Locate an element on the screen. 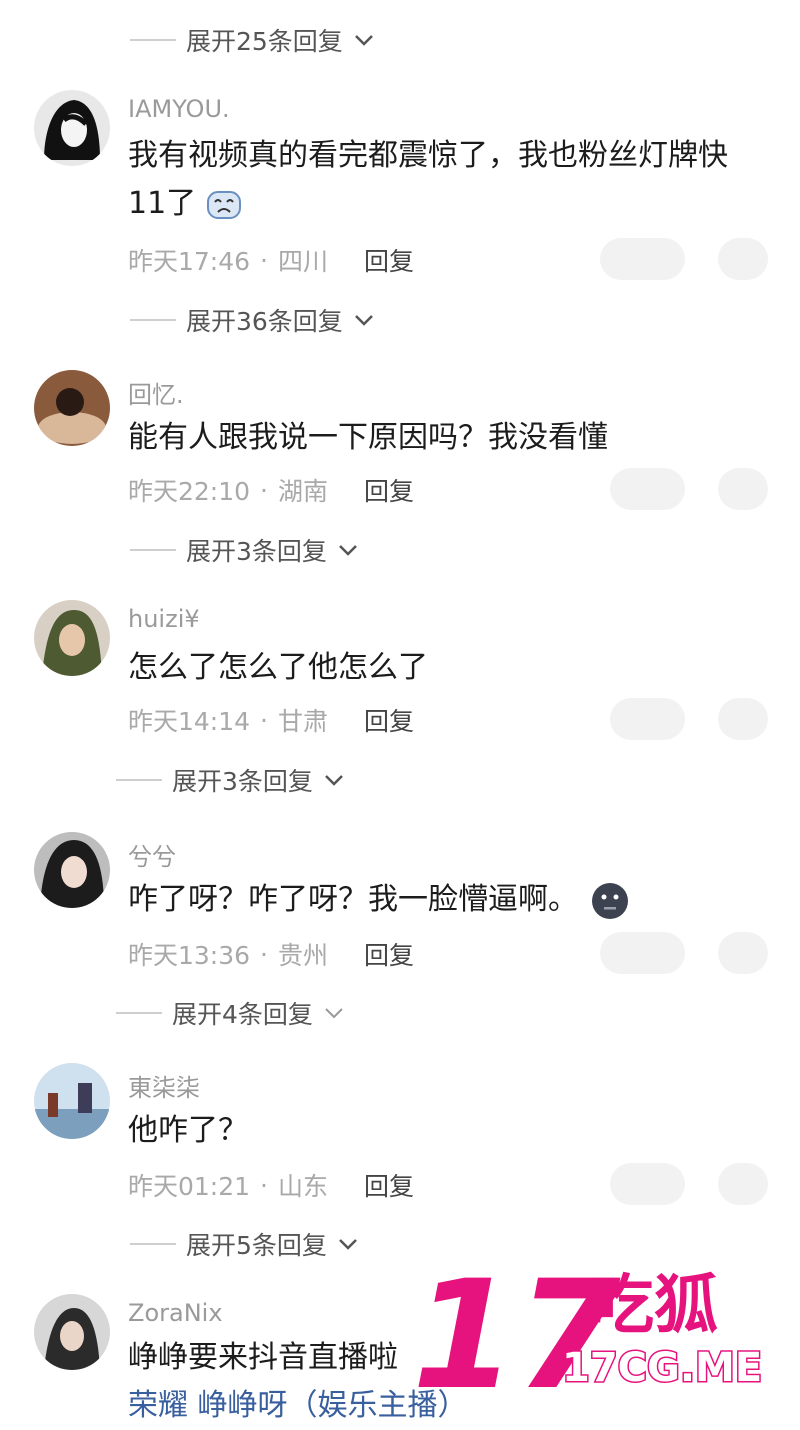 This screenshot has width=800, height=1430. comment-meta: 昨天01:21 · 山东 回复 is located at coordinates (271, 1185).